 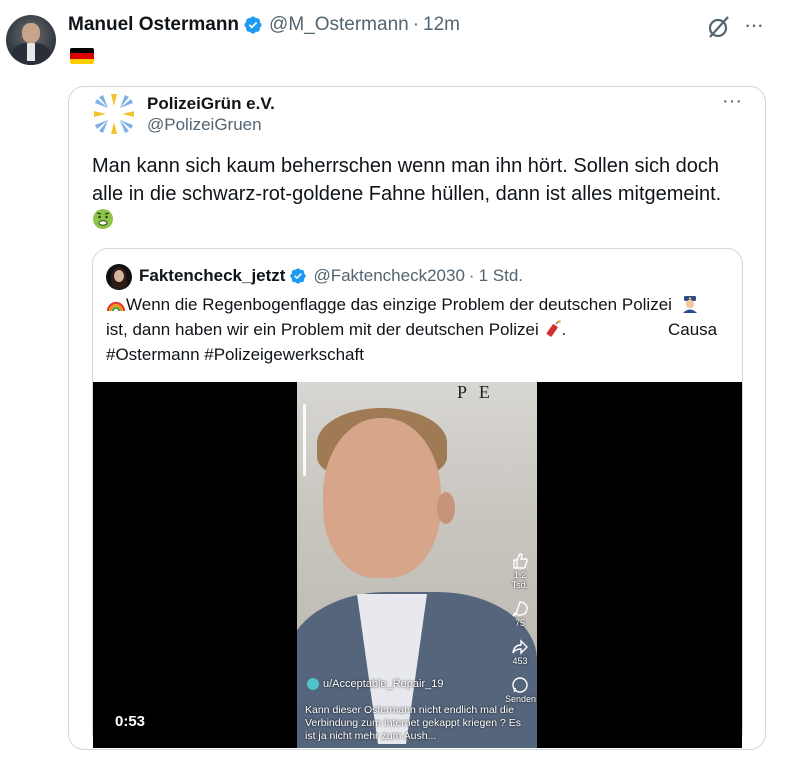 What do you see at coordinates (754, 25) in the screenshot?
I see `more-options-button: ···` at bounding box center [754, 25].